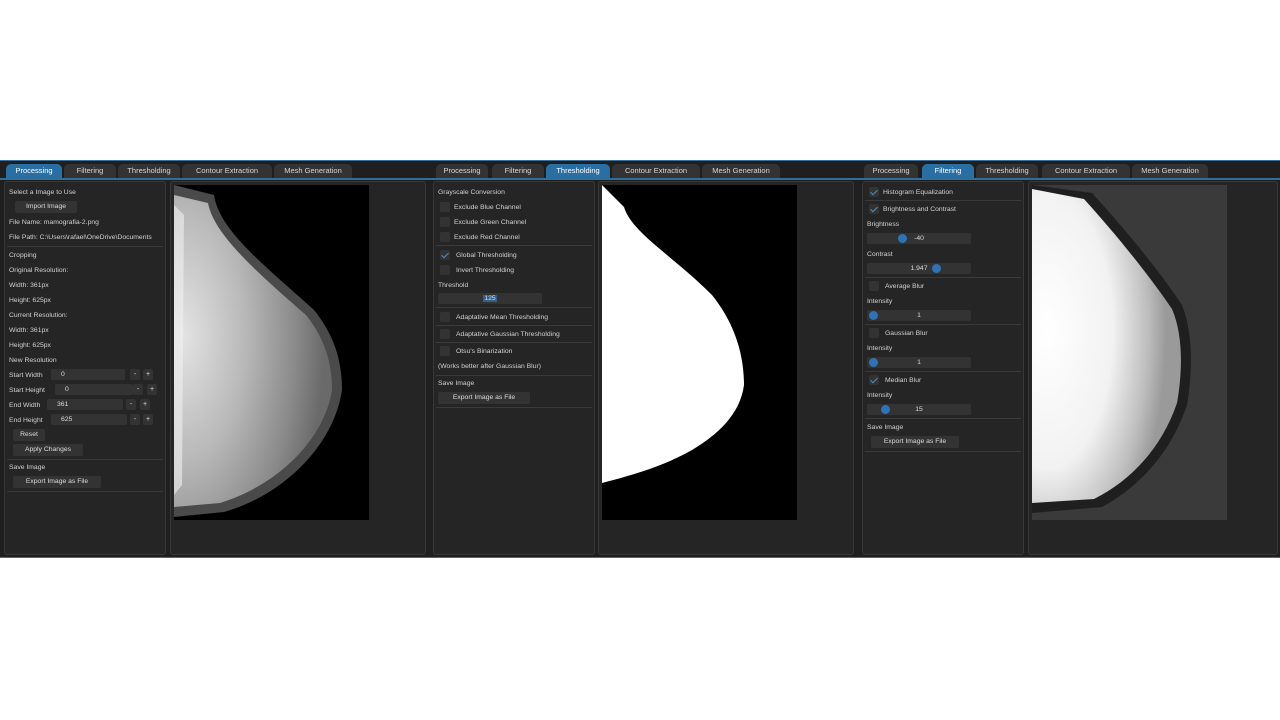 This screenshot has width=1280, height=720. Describe the element at coordinates (46, 207) in the screenshot. I see `import-image-button: Import Image` at that location.